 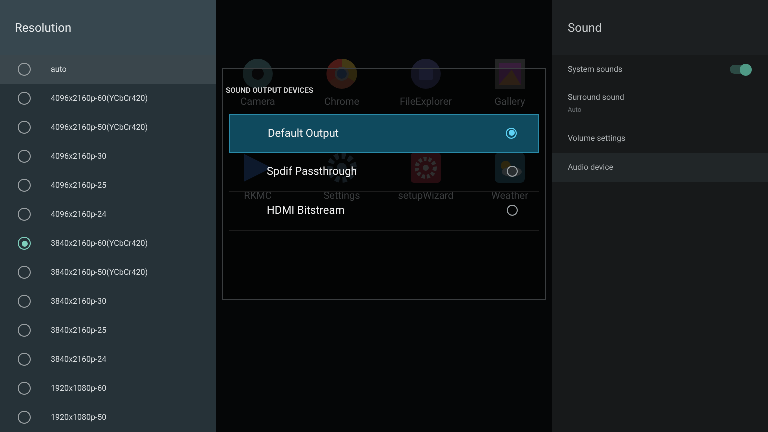 I want to click on option-label: 4096x2160p-25, so click(x=79, y=186).